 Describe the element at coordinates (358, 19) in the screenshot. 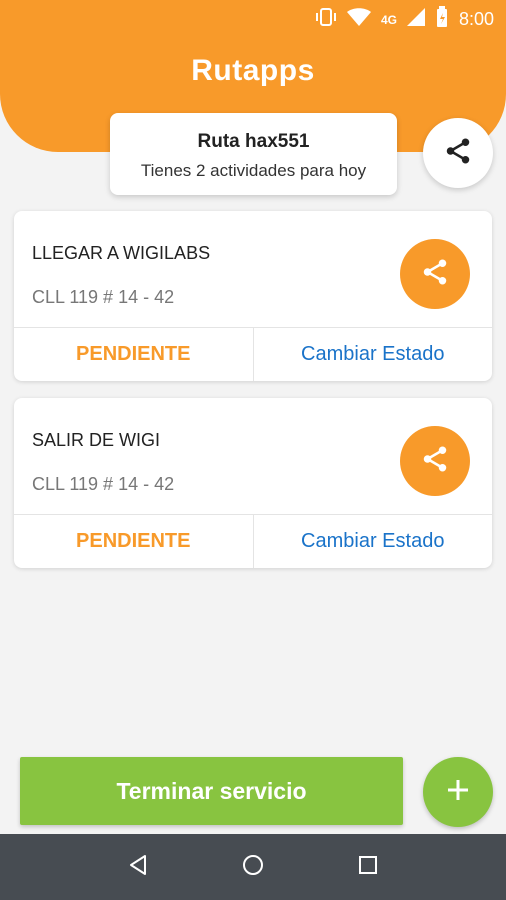

I see `wifi-icon` at that location.